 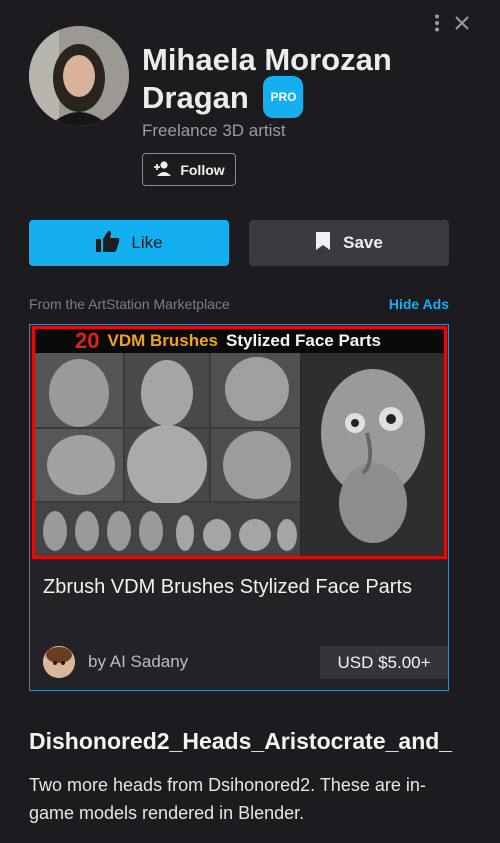 What do you see at coordinates (303, 340) in the screenshot?
I see `ad-banner-rest: Stylized Face Parts` at bounding box center [303, 340].